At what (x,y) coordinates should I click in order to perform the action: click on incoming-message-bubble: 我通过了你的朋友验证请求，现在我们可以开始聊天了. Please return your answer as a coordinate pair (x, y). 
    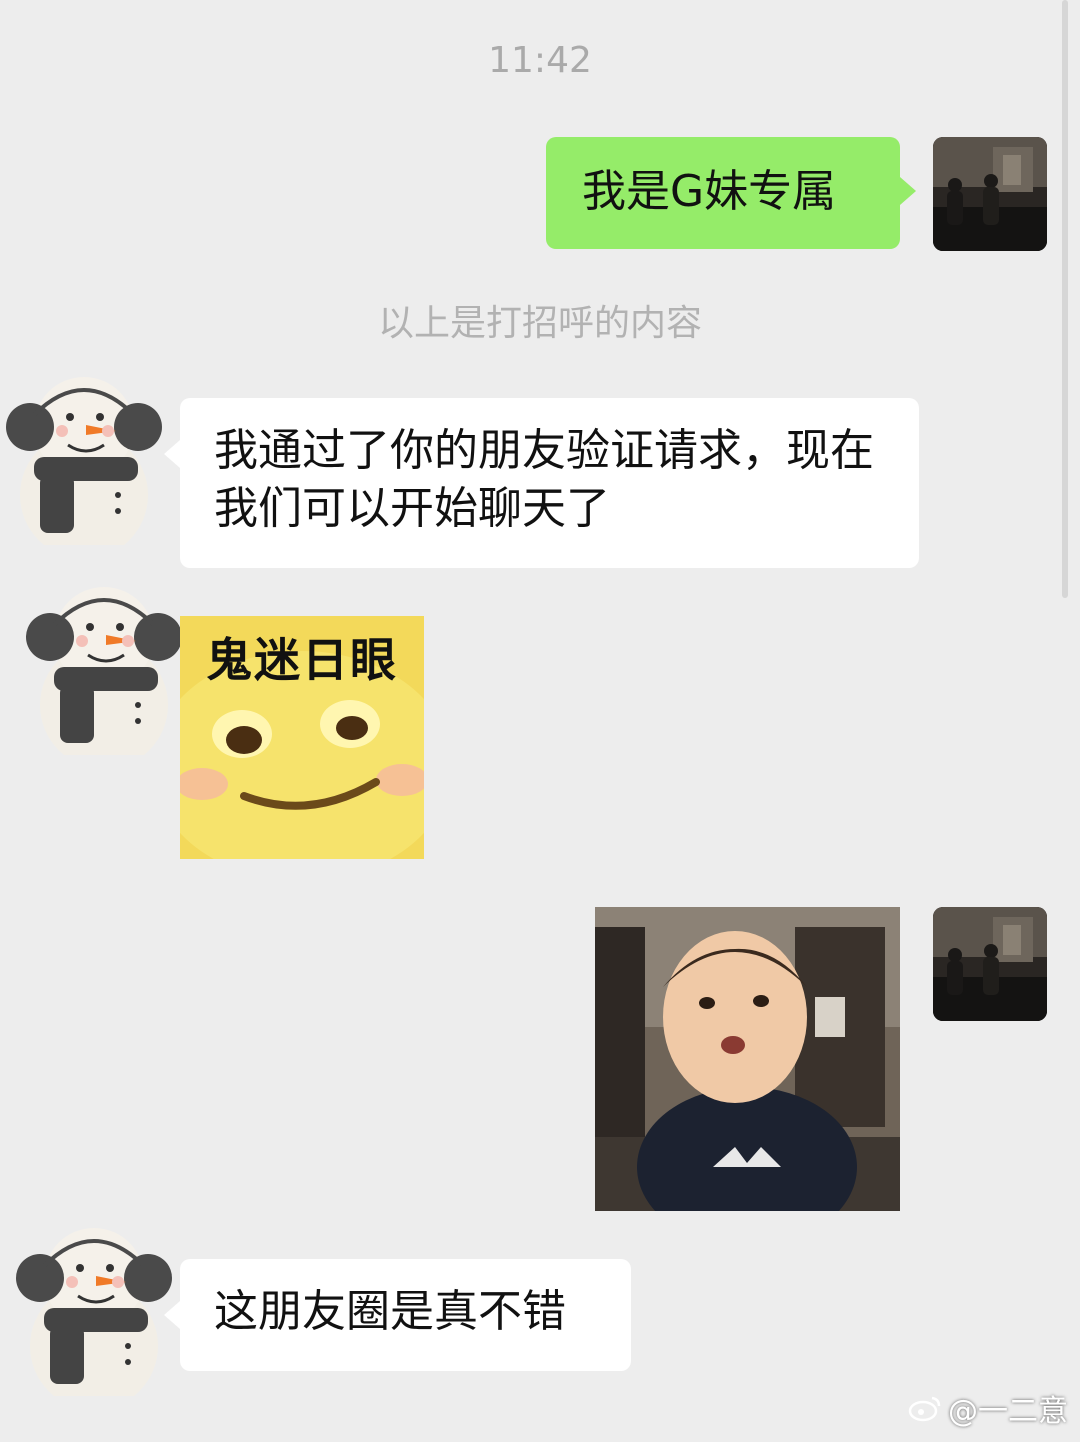
    Looking at the image, I should click on (541, 483).